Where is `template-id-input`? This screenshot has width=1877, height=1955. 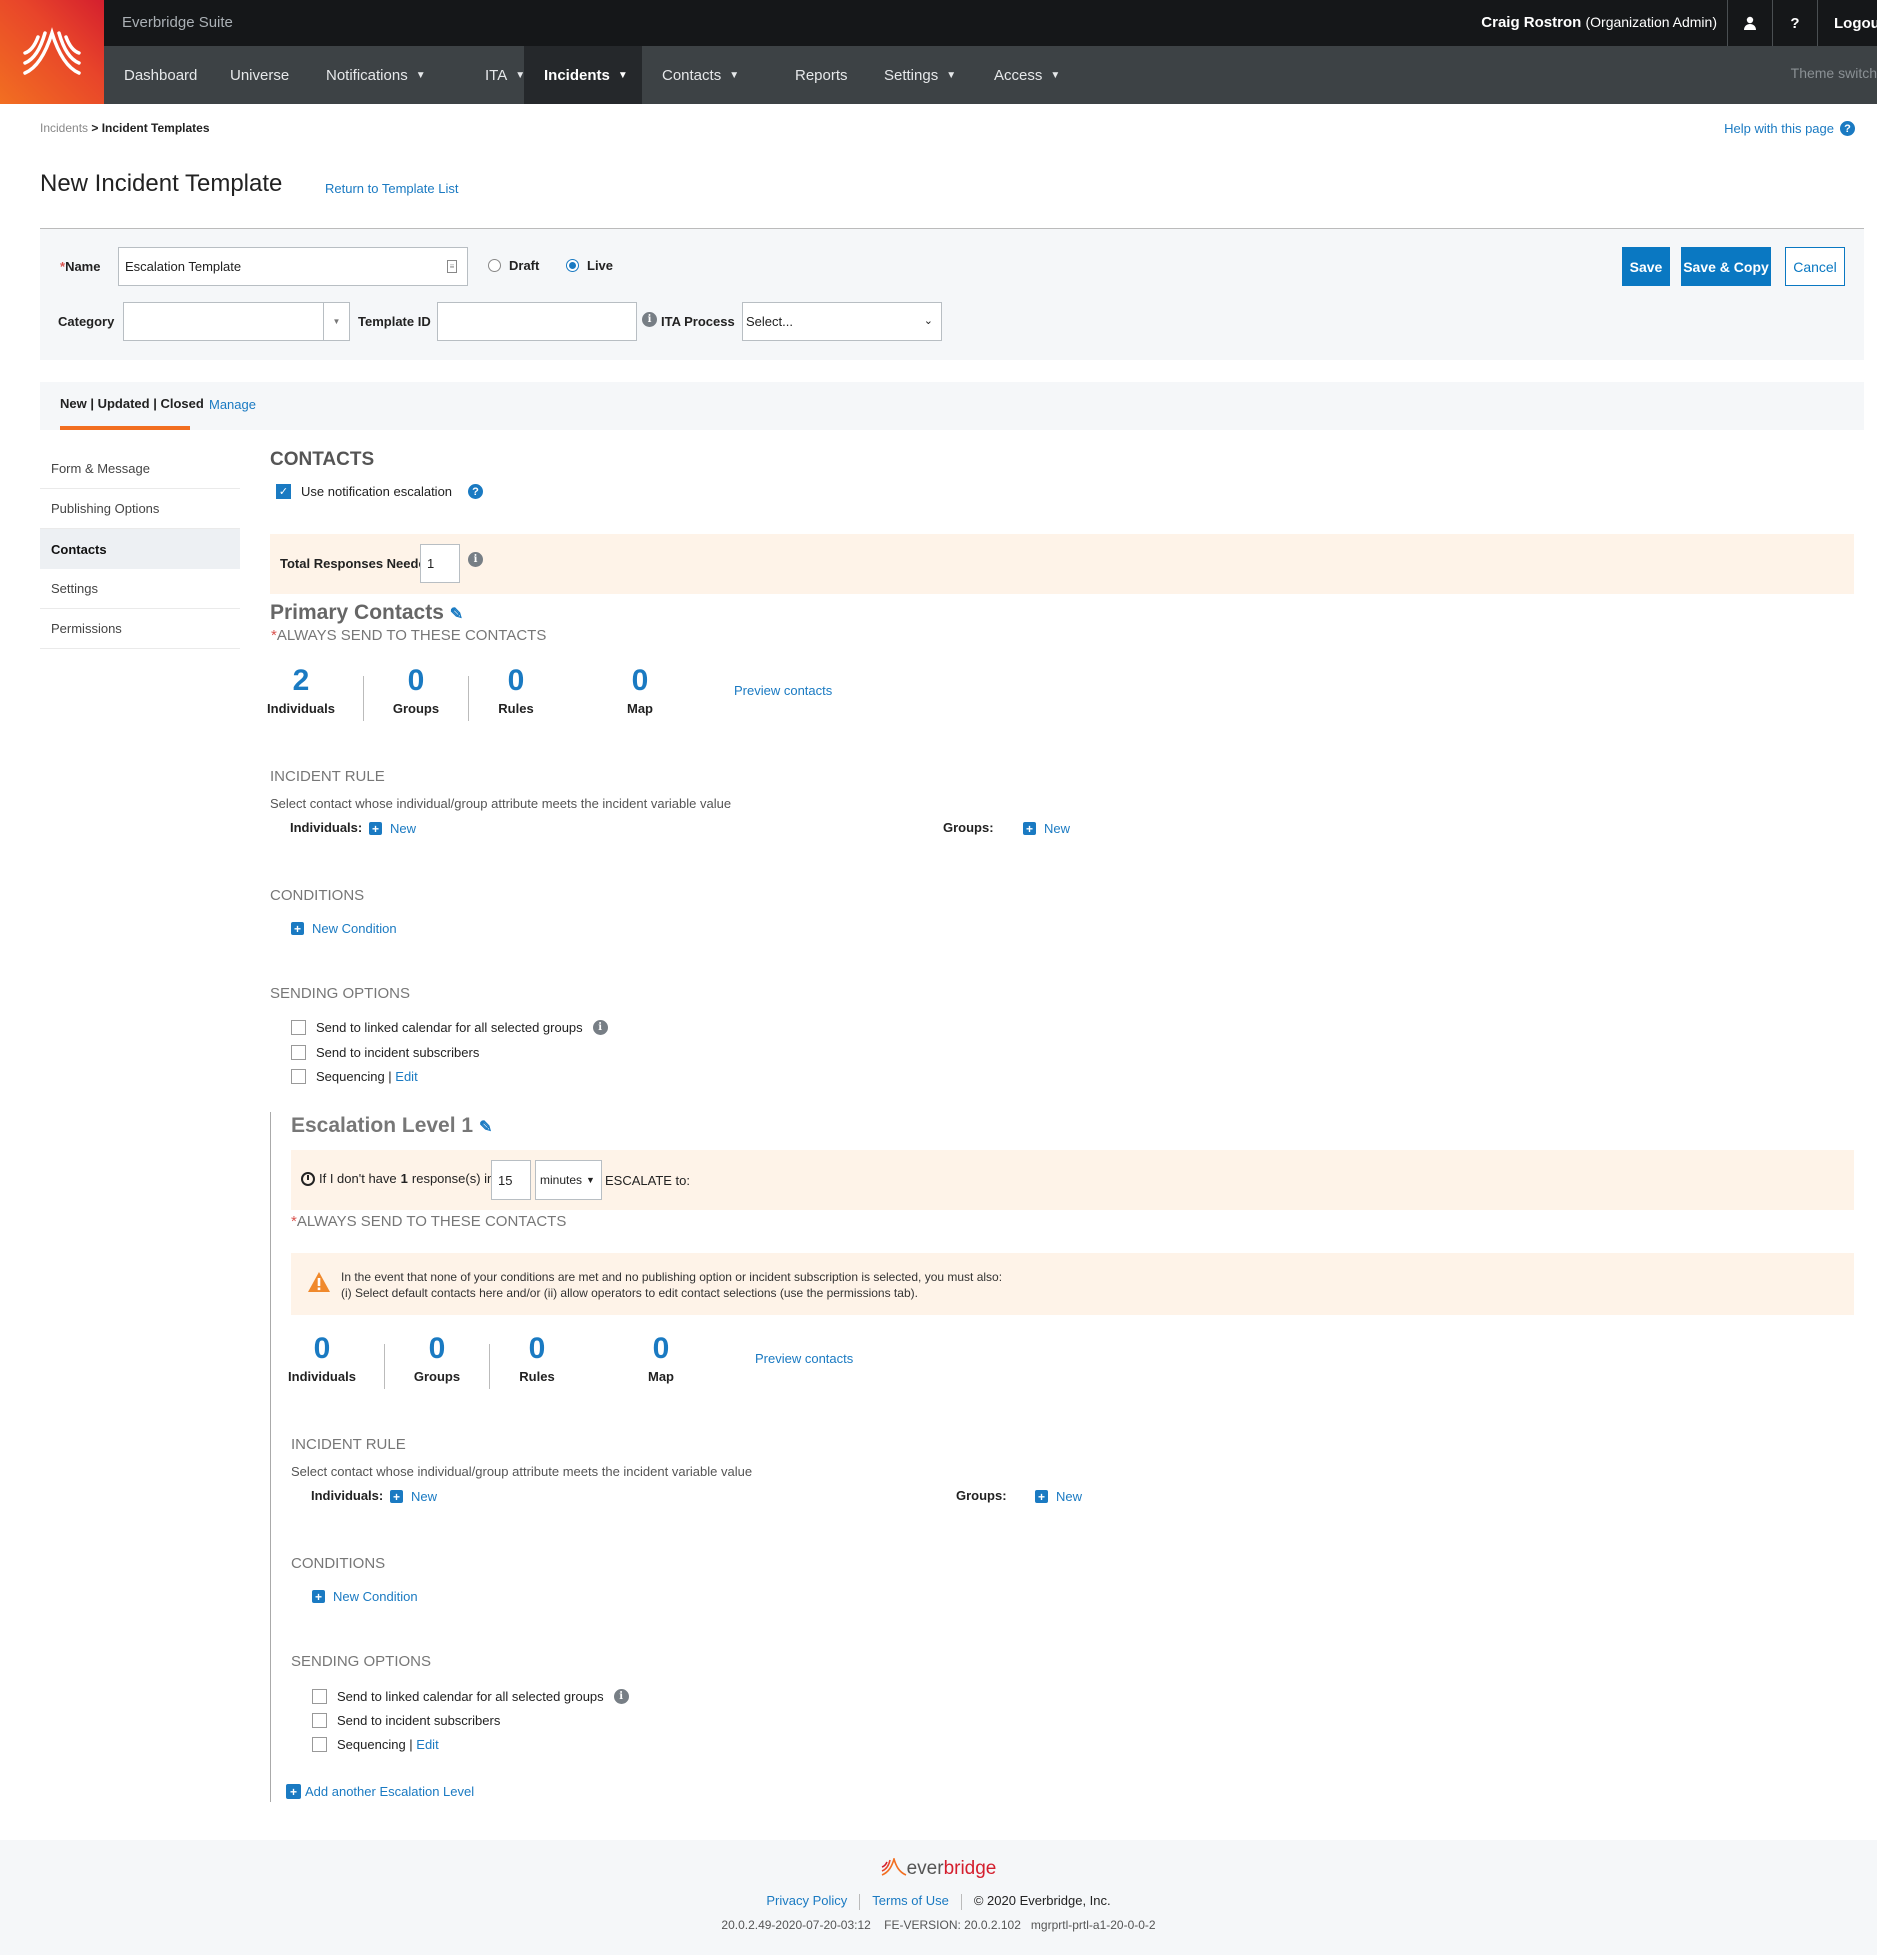
template-id-input is located at coordinates (537, 321).